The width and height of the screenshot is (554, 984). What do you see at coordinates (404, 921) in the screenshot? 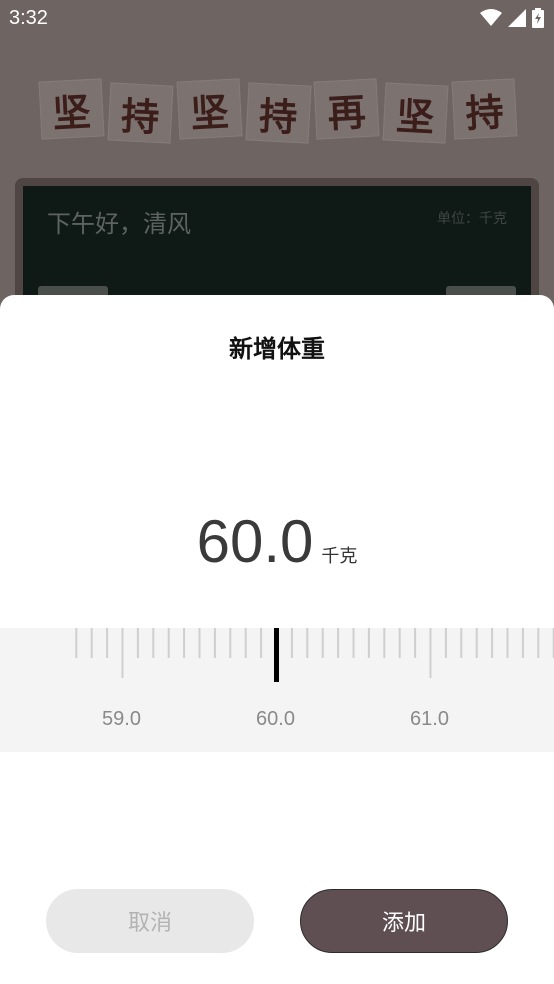
I see `add-button: 添加` at bounding box center [404, 921].